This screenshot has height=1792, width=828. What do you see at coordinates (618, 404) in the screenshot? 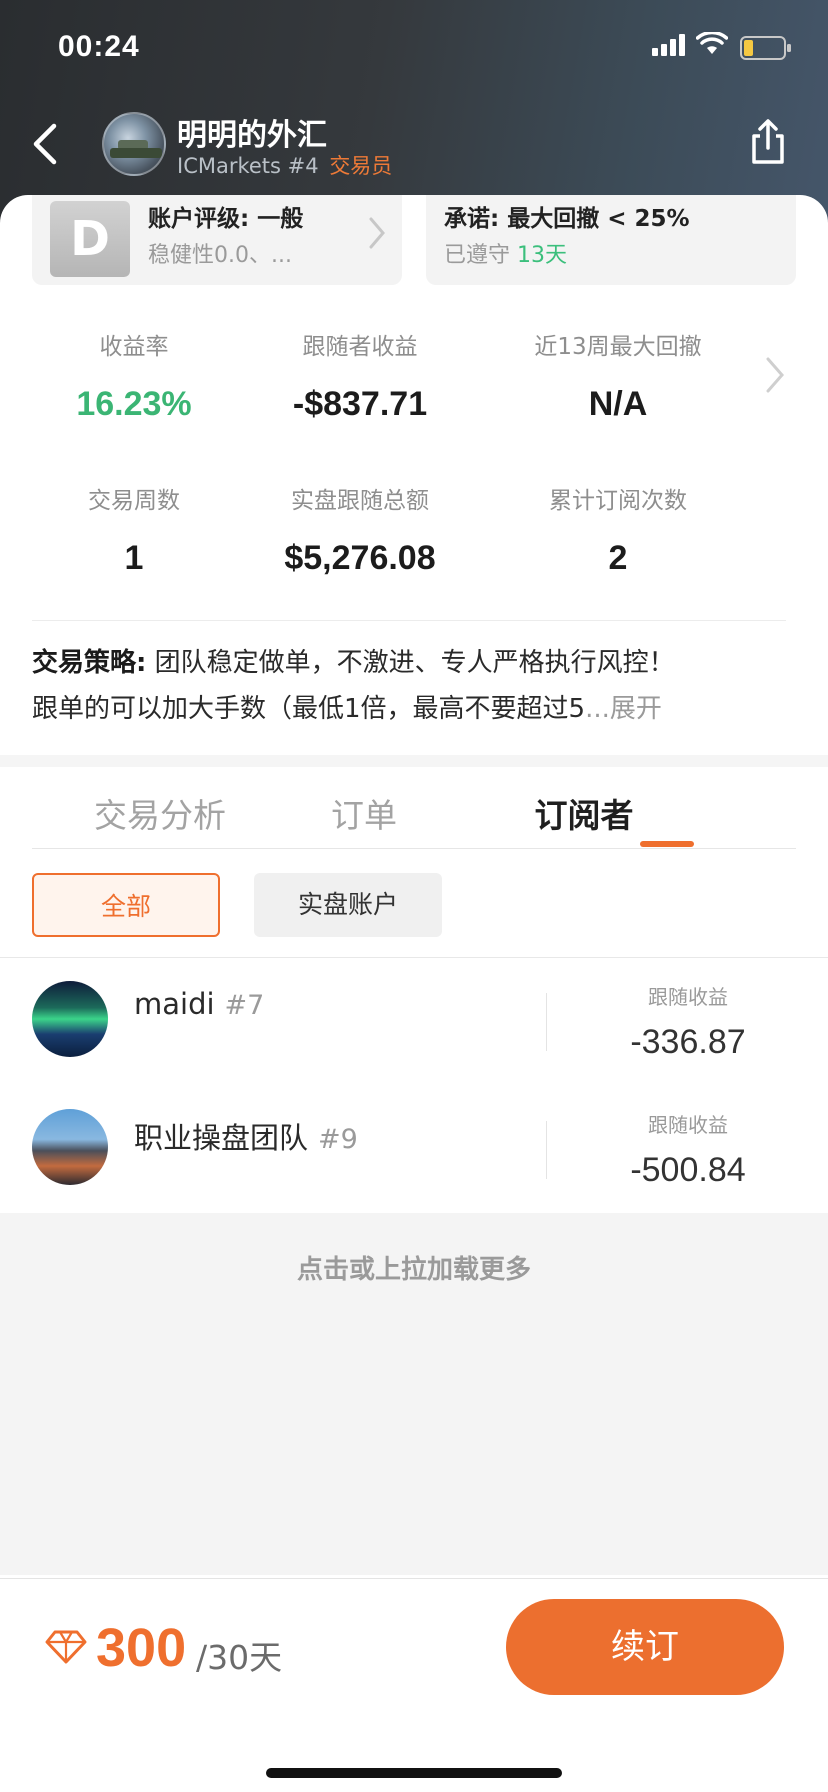
I see `stat-value: N/A` at bounding box center [618, 404].